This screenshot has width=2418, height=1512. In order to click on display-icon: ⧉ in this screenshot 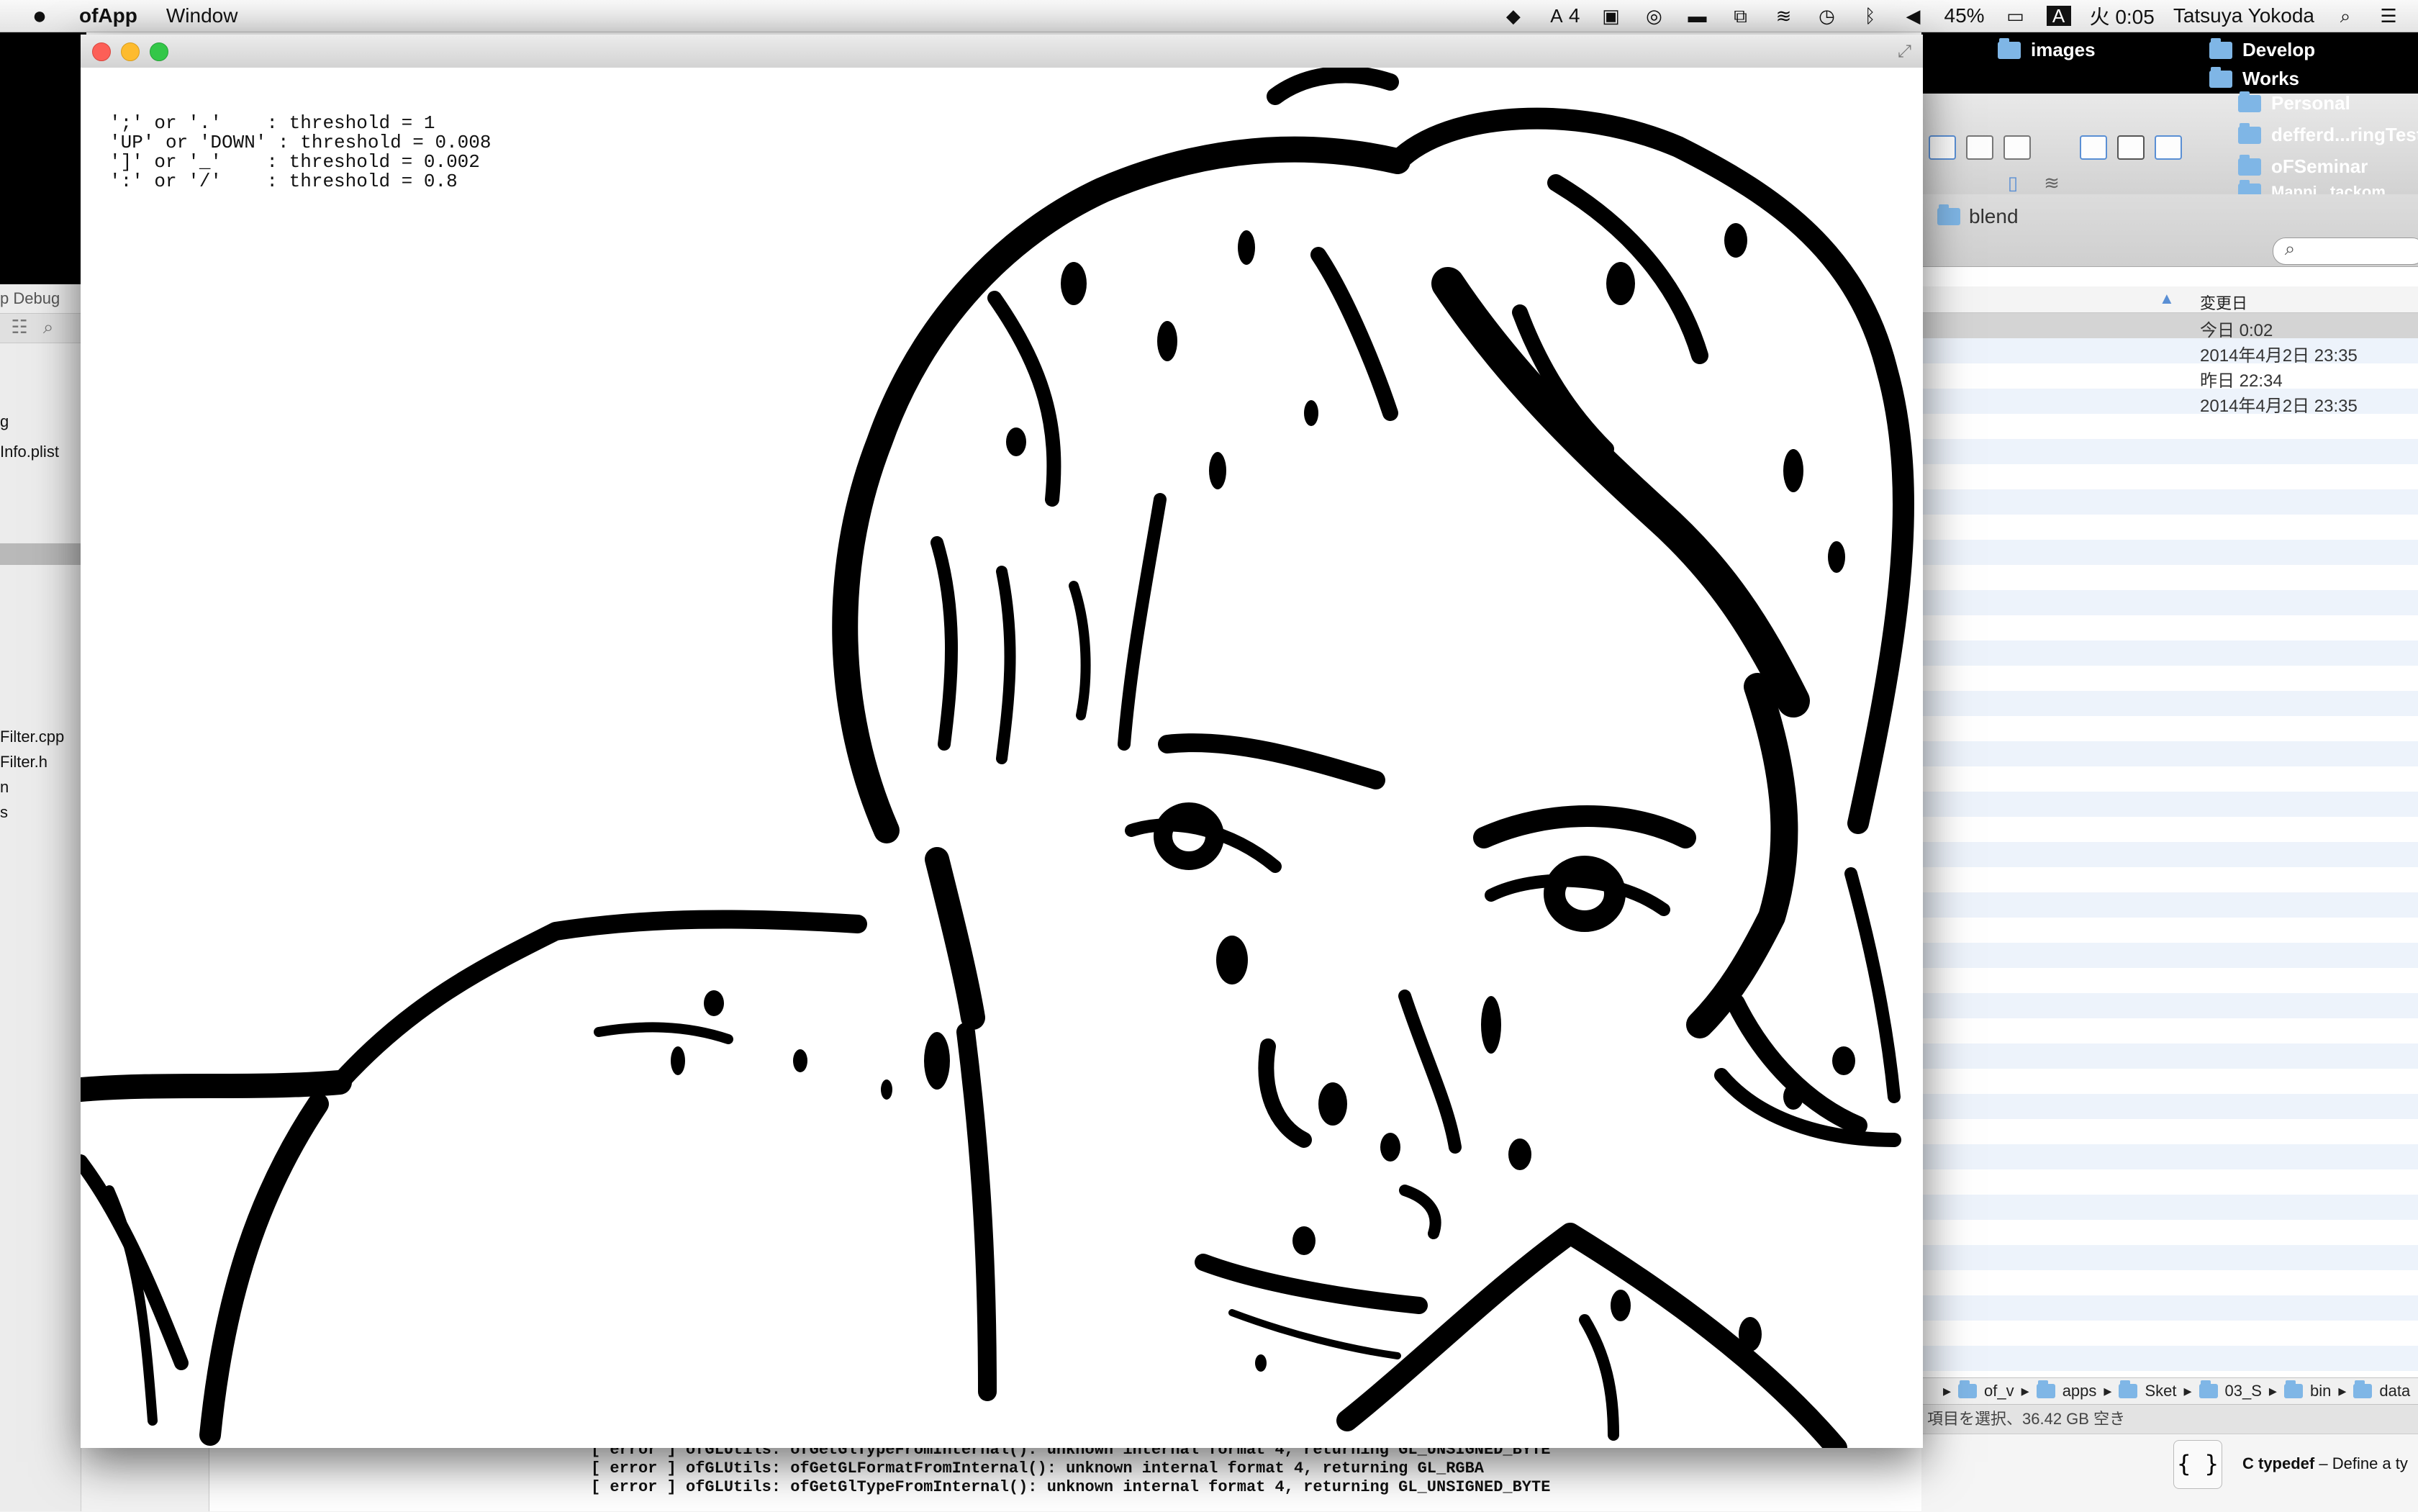, I will do `click(1741, 16)`.